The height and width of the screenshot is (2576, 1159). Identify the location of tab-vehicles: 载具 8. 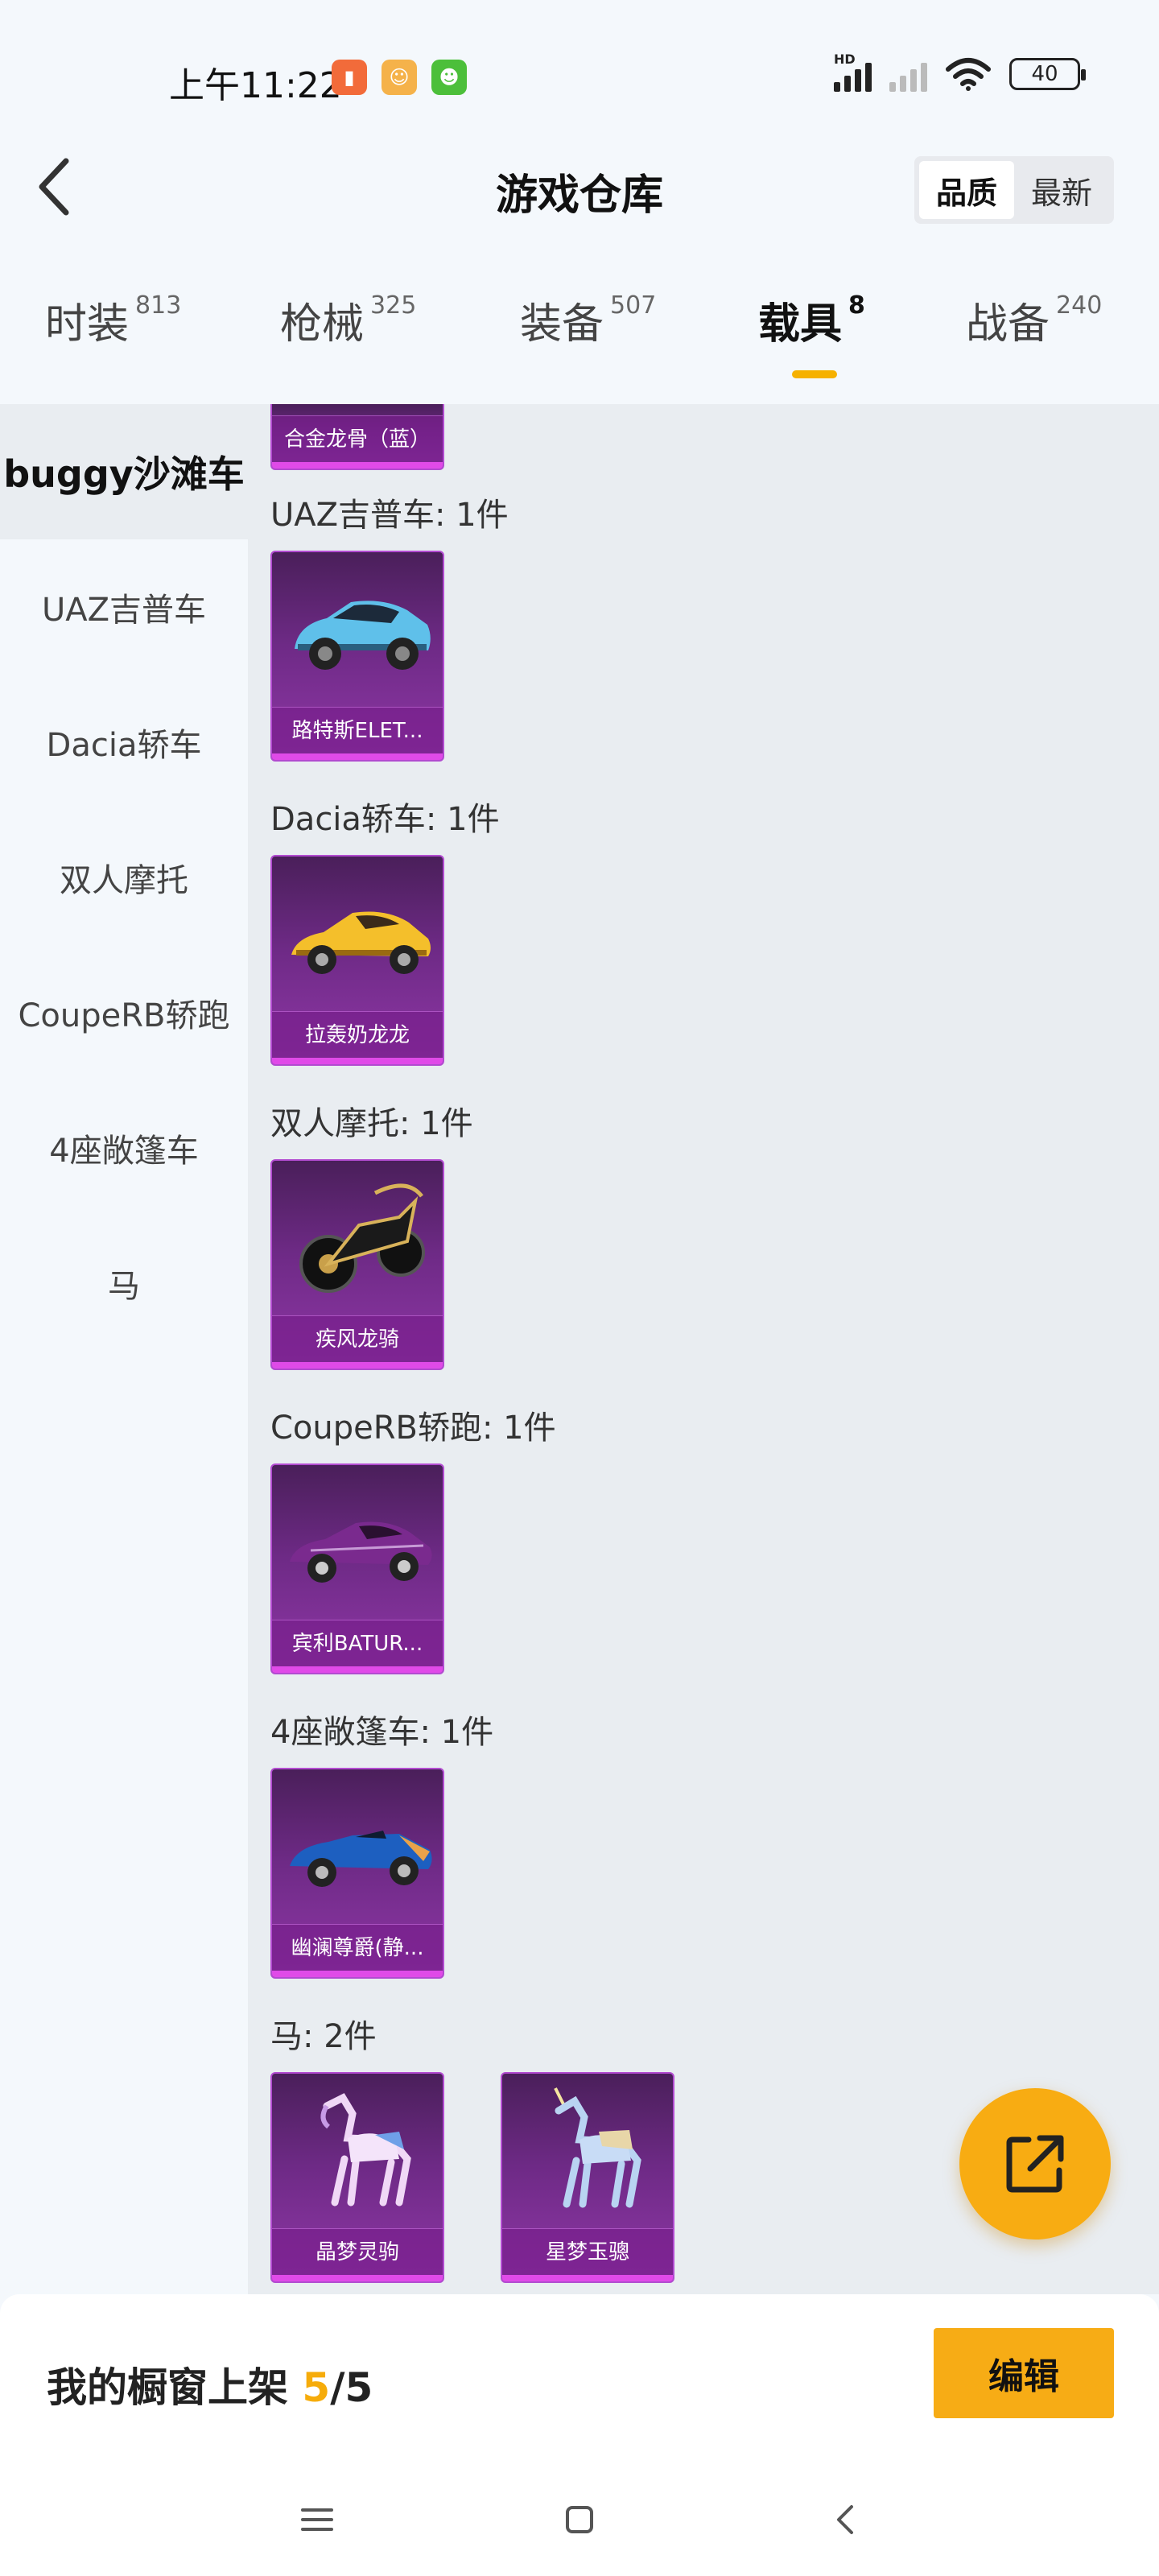
(811, 320).